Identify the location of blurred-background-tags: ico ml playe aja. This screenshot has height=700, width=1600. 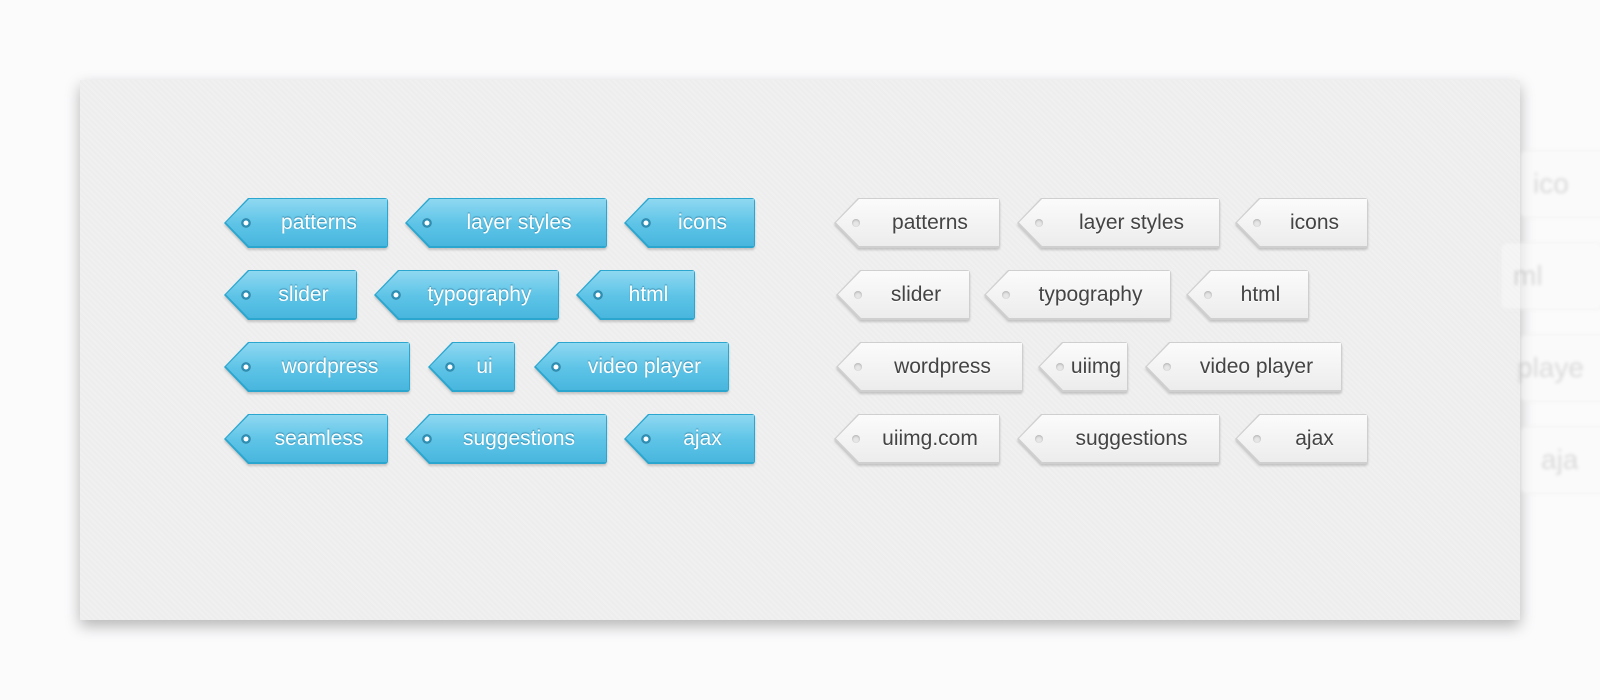
(1550, 350).